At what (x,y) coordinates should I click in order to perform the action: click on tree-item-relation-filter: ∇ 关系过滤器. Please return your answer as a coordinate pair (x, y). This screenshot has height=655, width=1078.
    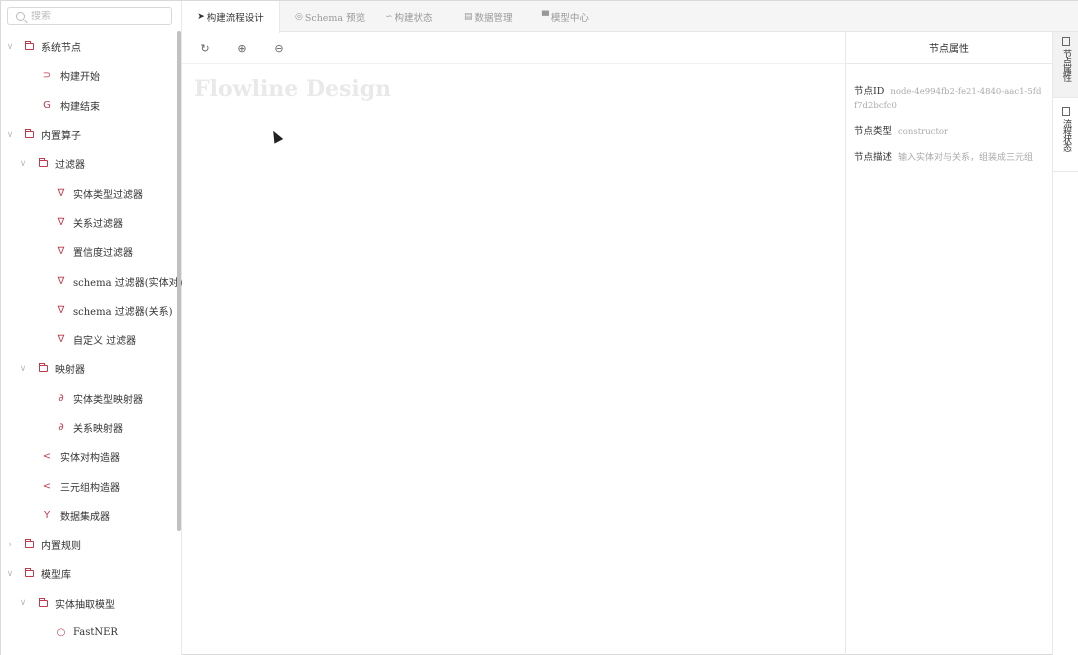
    Looking at the image, I should click on (89, 222).